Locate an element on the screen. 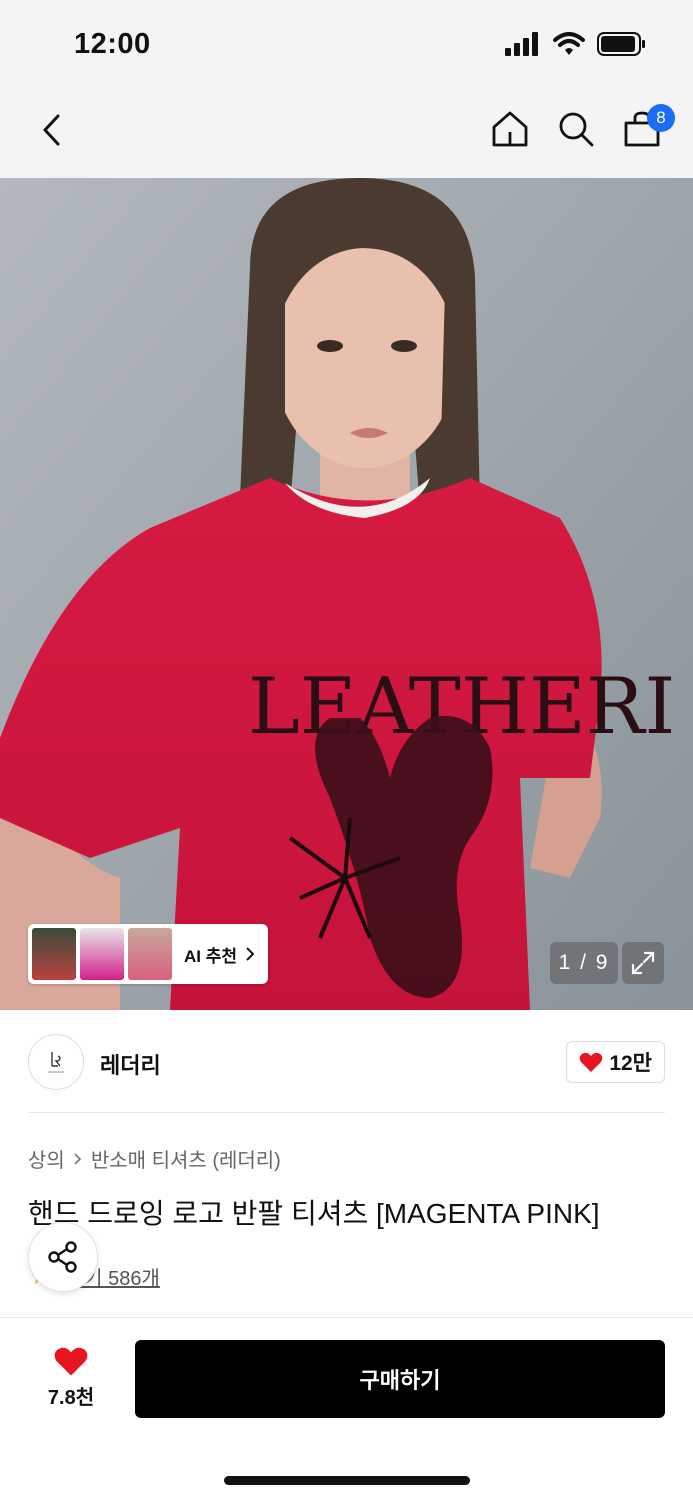 The height and width of the screenshot is (1500, 693). expand-image-button is located at coordinates (643, 963).